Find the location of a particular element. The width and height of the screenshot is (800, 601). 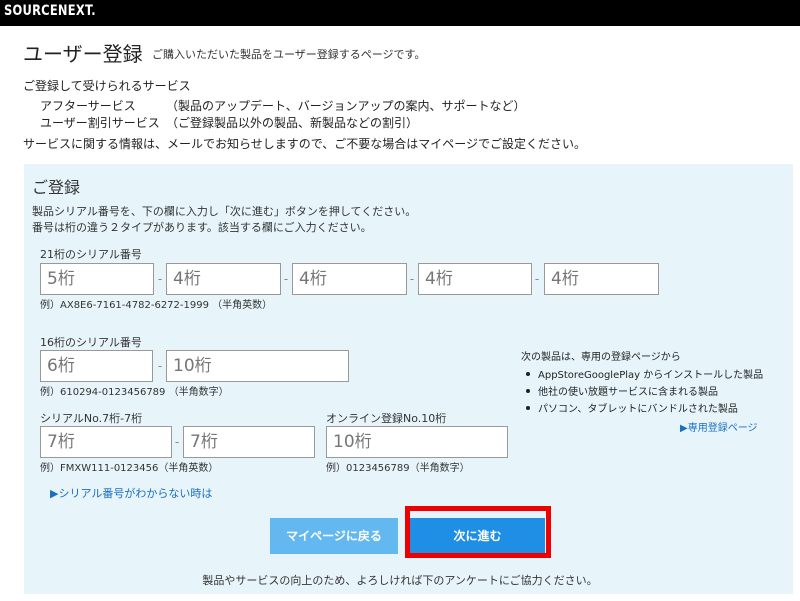

online10-label: オンライン登録No.10桁 is located at coordinates (386, 418).